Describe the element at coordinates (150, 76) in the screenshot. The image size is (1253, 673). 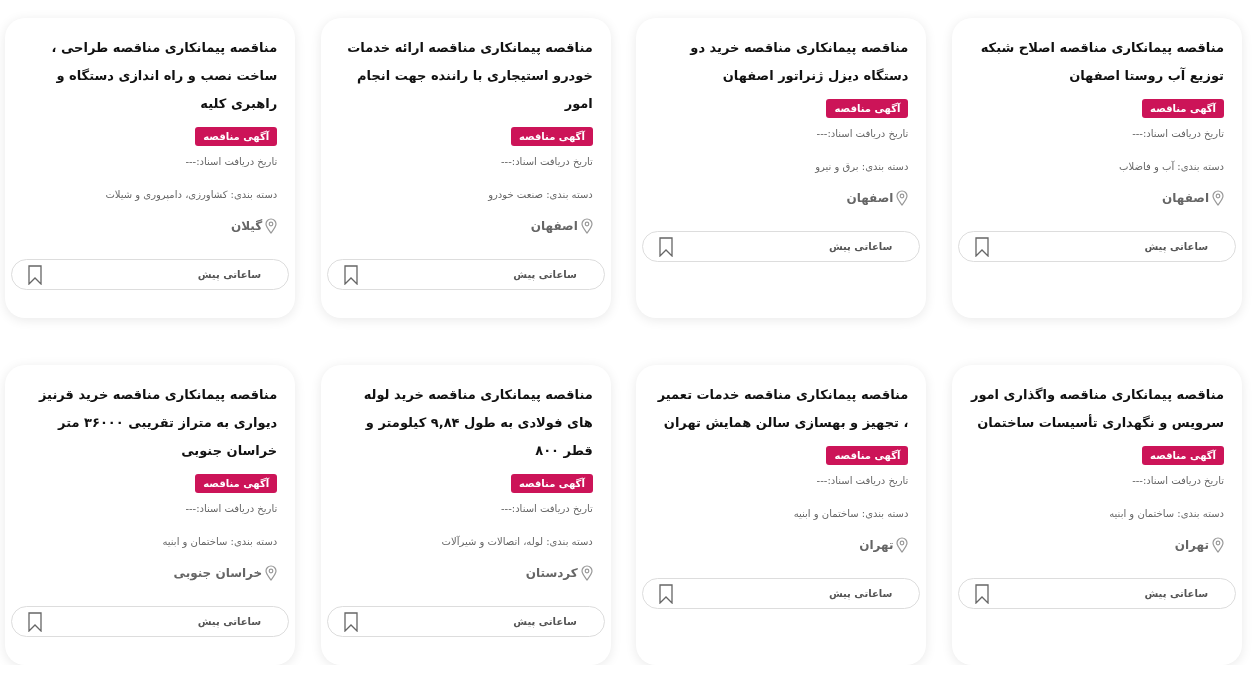
I see `tender-title: مناقصه پیمانکاری مناقصه طراحی ، ساخت نصب و راه اندازی دستگاه و راهبری کلیه` at that location.